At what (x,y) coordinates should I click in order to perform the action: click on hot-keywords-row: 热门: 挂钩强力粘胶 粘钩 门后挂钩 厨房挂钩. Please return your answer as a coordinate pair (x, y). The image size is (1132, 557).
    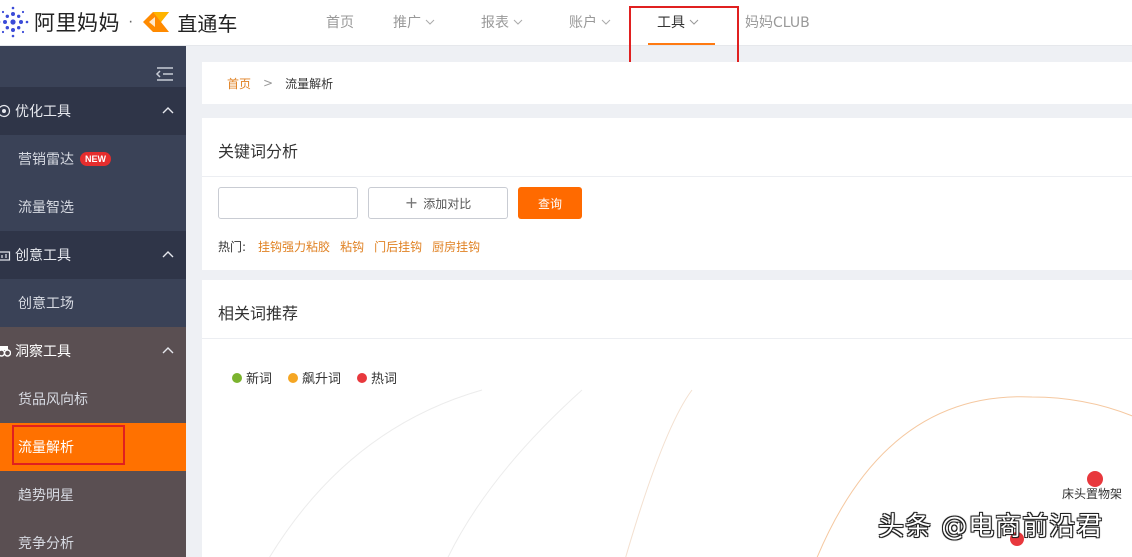
    Looking at the image, I should click on (354, 246).